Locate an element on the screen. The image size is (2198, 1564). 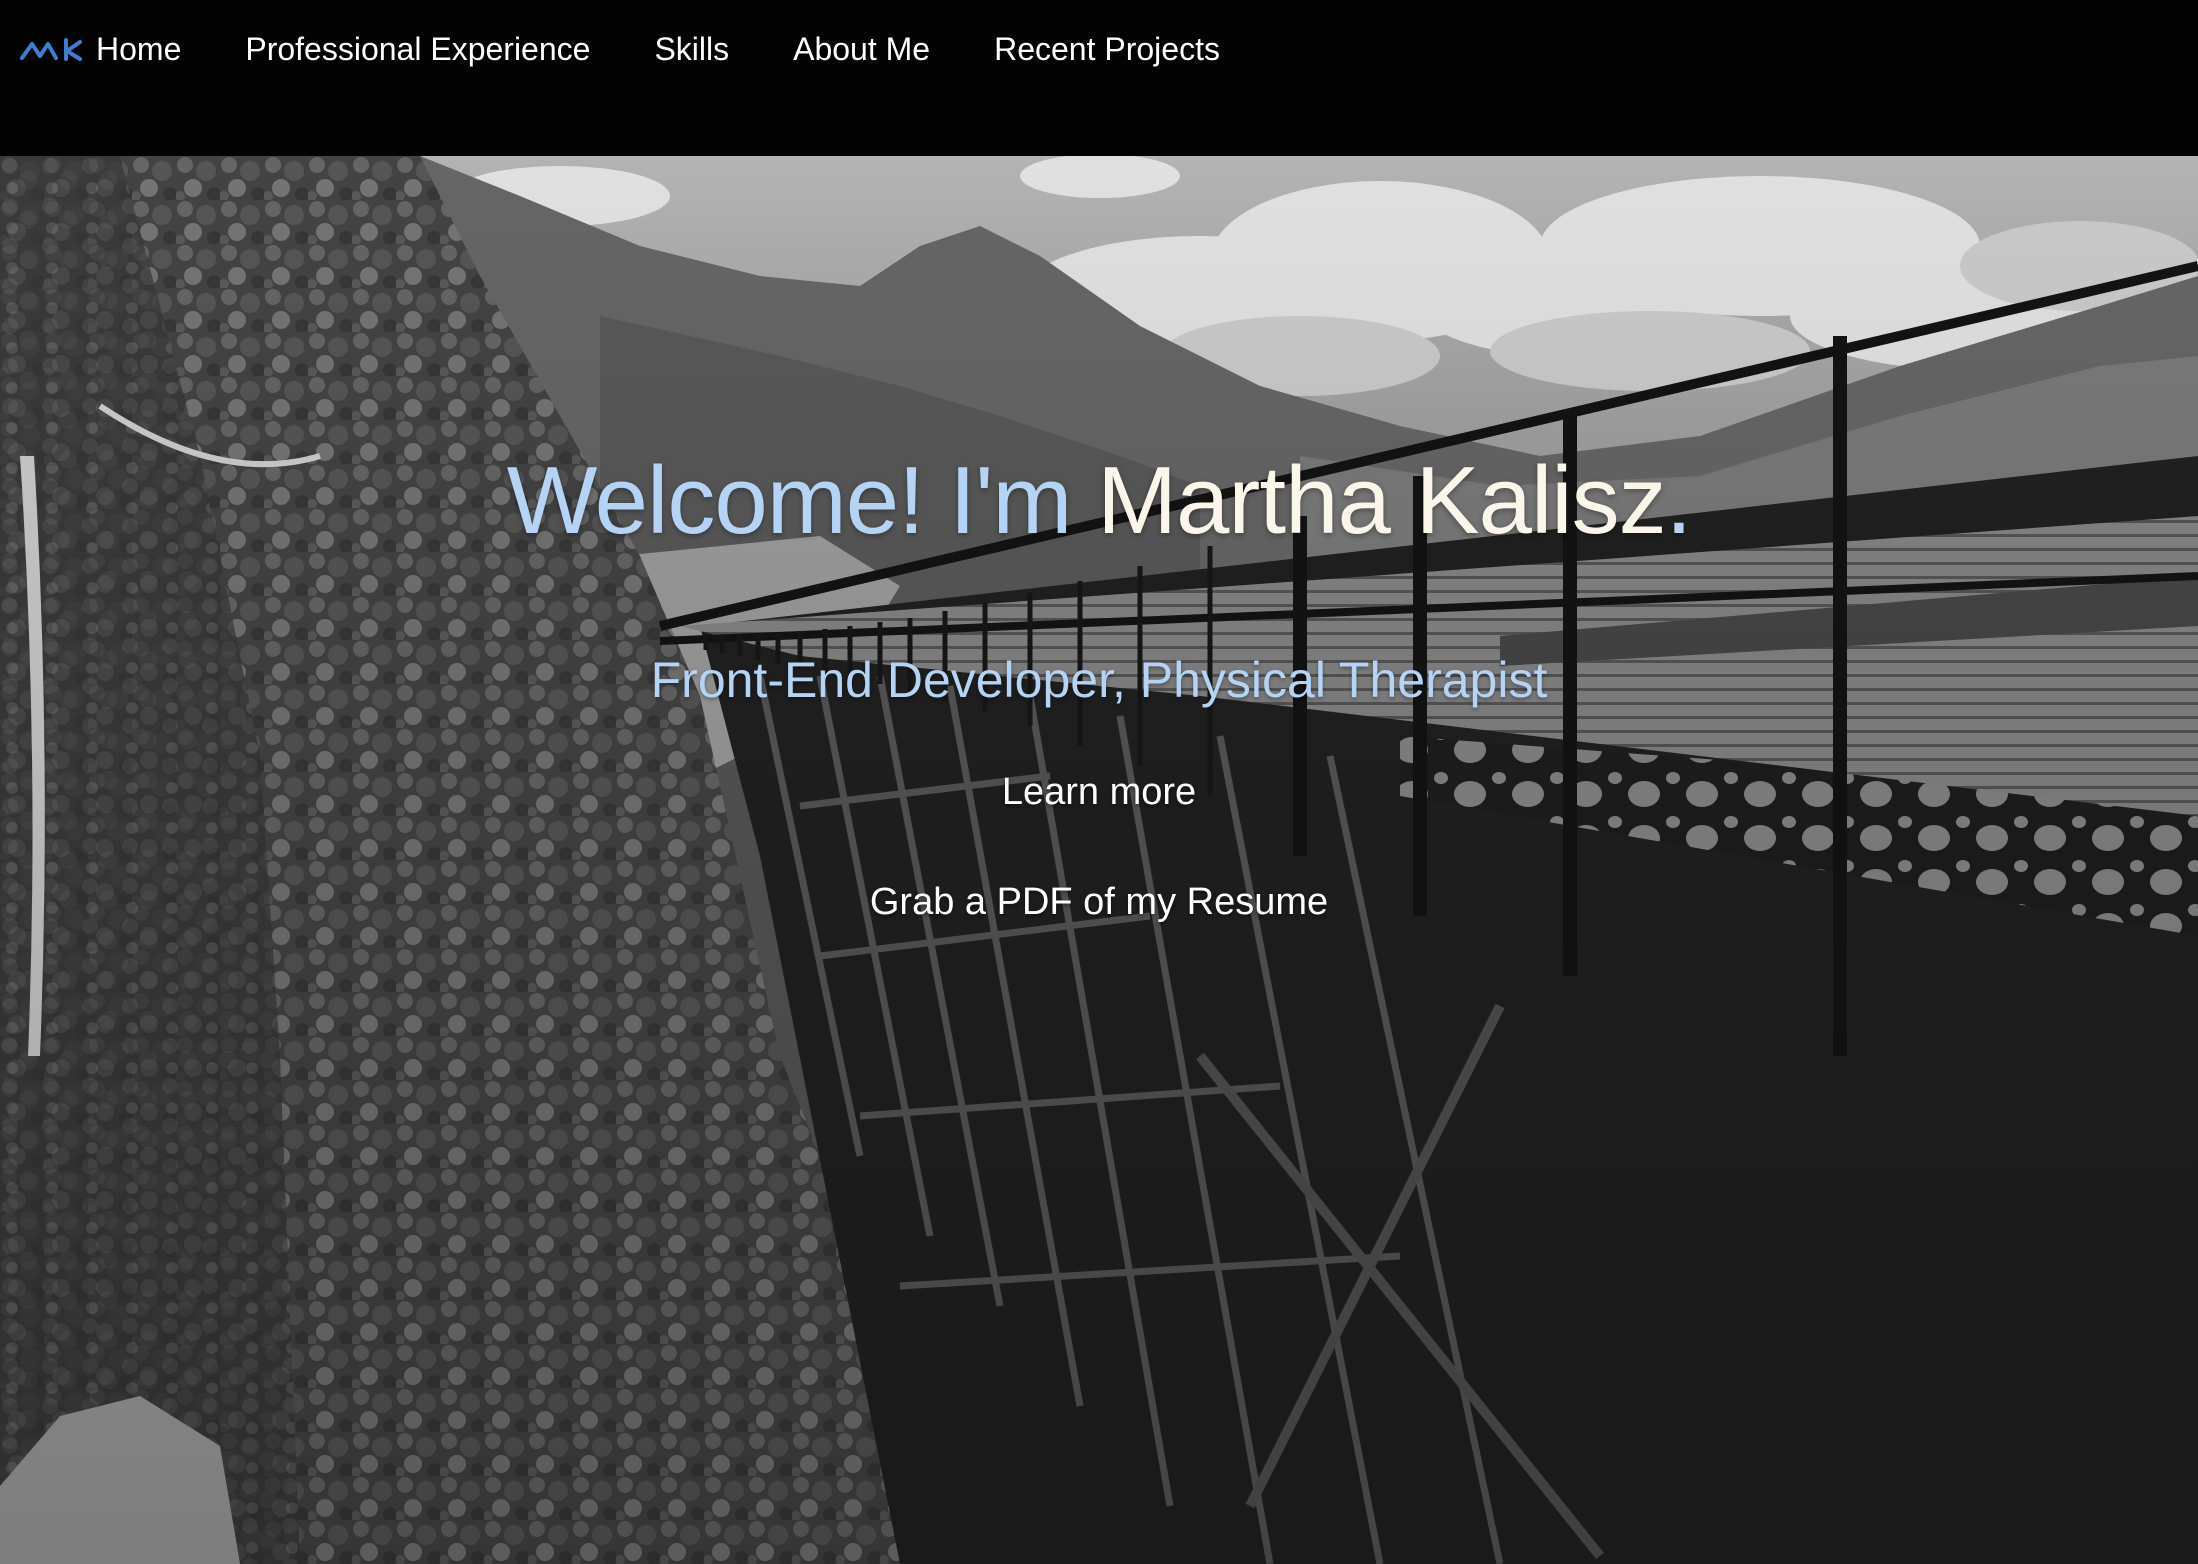
hero-subtitle: Front-End Developer, Physical Therapist is located at coordinates (1099, 680).